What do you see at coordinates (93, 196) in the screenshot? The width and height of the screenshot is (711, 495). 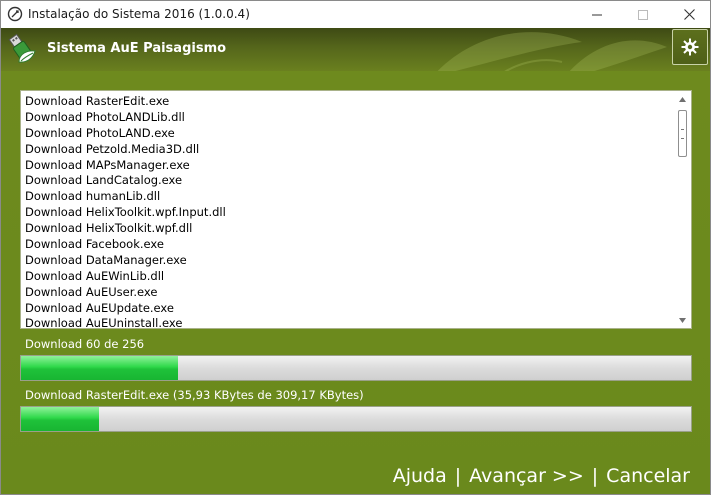 I see `list-item: Download humanLib.dll` at bounding box center [93, 196].